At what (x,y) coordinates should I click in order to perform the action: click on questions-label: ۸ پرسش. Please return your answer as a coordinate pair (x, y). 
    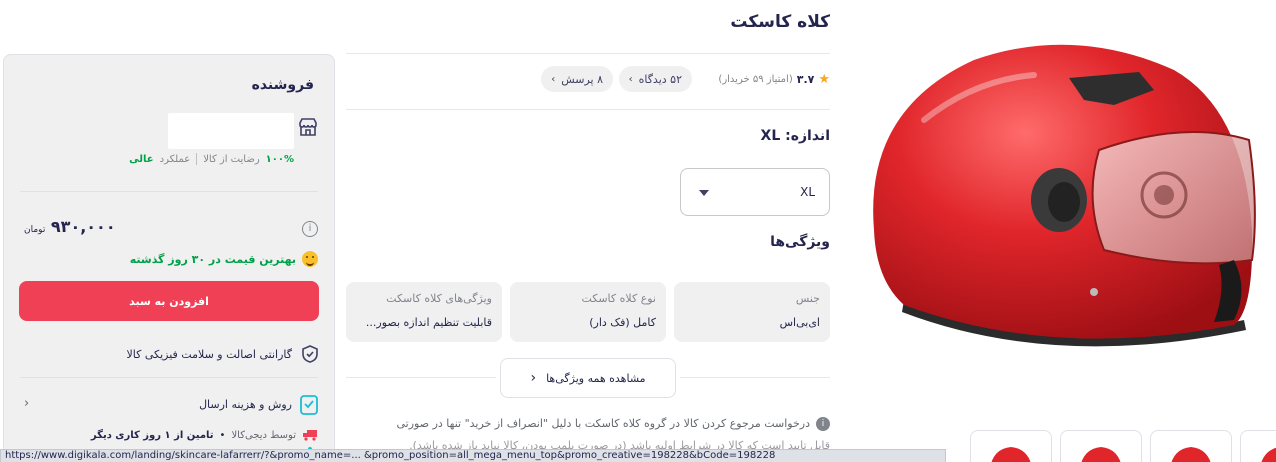
    Looking at the image, I should click on (582, 79).